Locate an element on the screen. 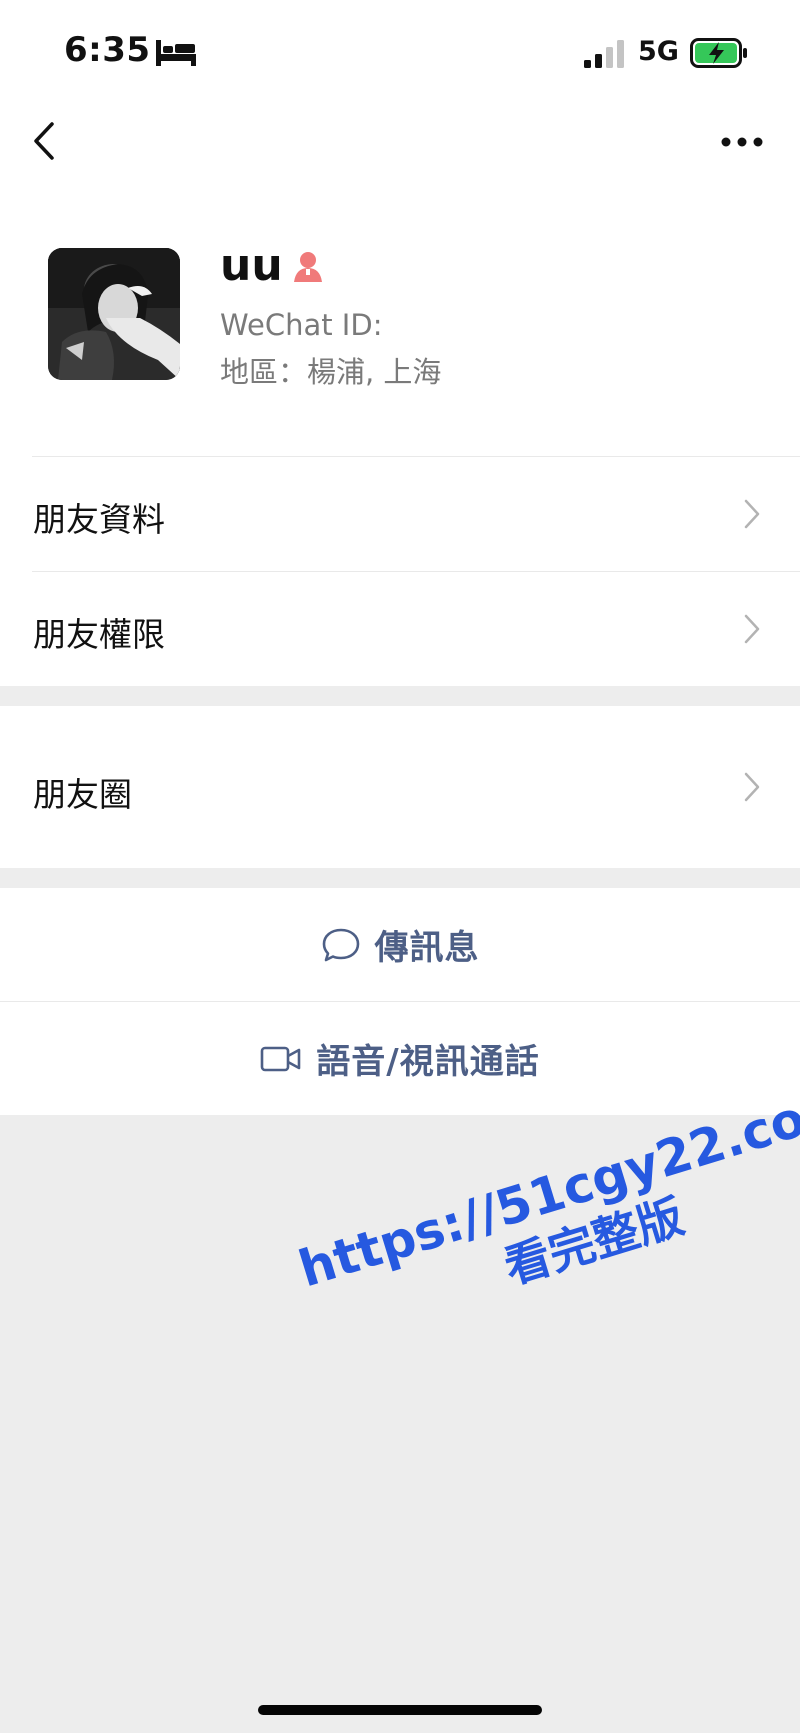 The height and width of the screenshot is (1733, 800). chat-bubble-icon is located at coordinates (340, 944).